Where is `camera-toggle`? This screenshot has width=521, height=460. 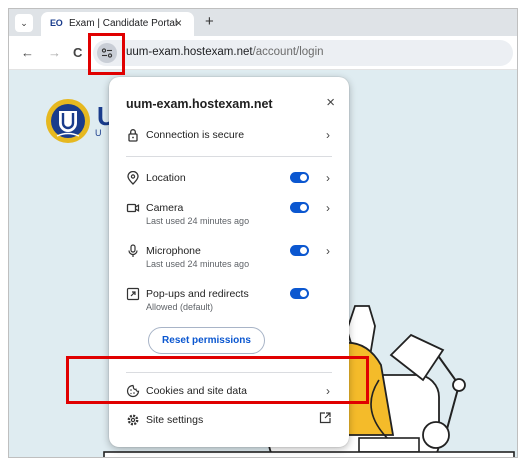
camera-toggle is located at coordinates (299, 207).